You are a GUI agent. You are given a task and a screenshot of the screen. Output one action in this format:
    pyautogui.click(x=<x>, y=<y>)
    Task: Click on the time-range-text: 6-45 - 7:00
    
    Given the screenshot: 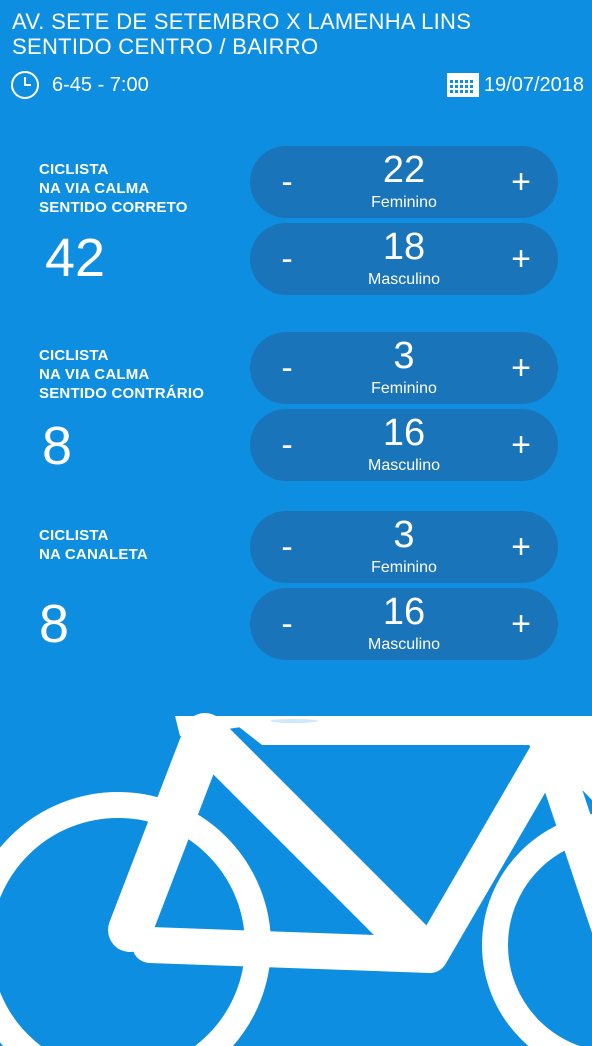 What is the action you would take?
    pyautogui.click(x=100, y=84)
    